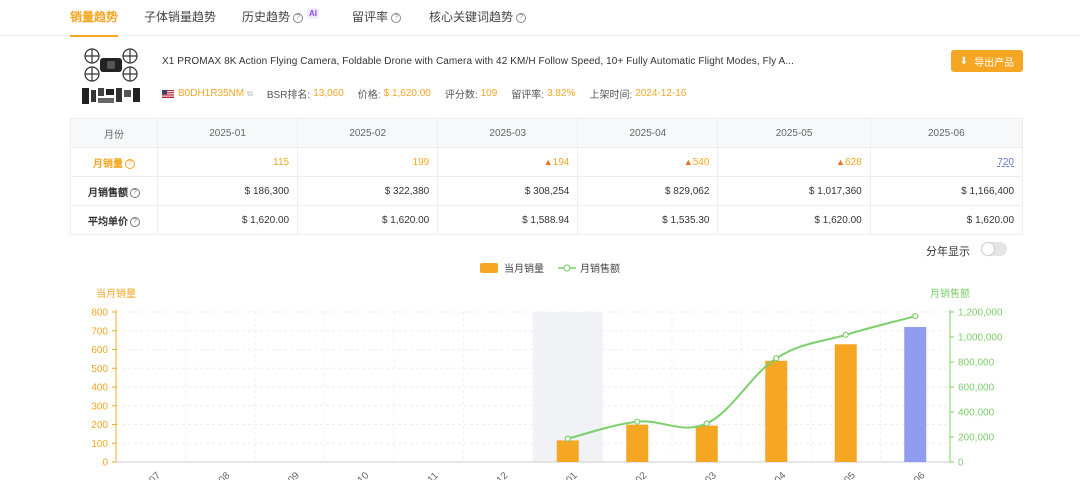 This screenshot has height=480, width=1080. Describe the element at coordinates (369, 95) in the screenshot. I see `price-label: 价格:` at that location.